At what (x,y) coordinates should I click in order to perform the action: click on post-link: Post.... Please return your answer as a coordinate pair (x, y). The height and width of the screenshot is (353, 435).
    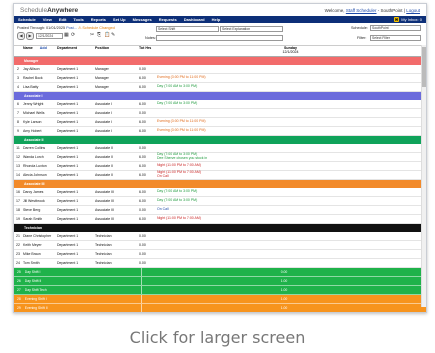
    Looking at the image, I should click on (71, 28).